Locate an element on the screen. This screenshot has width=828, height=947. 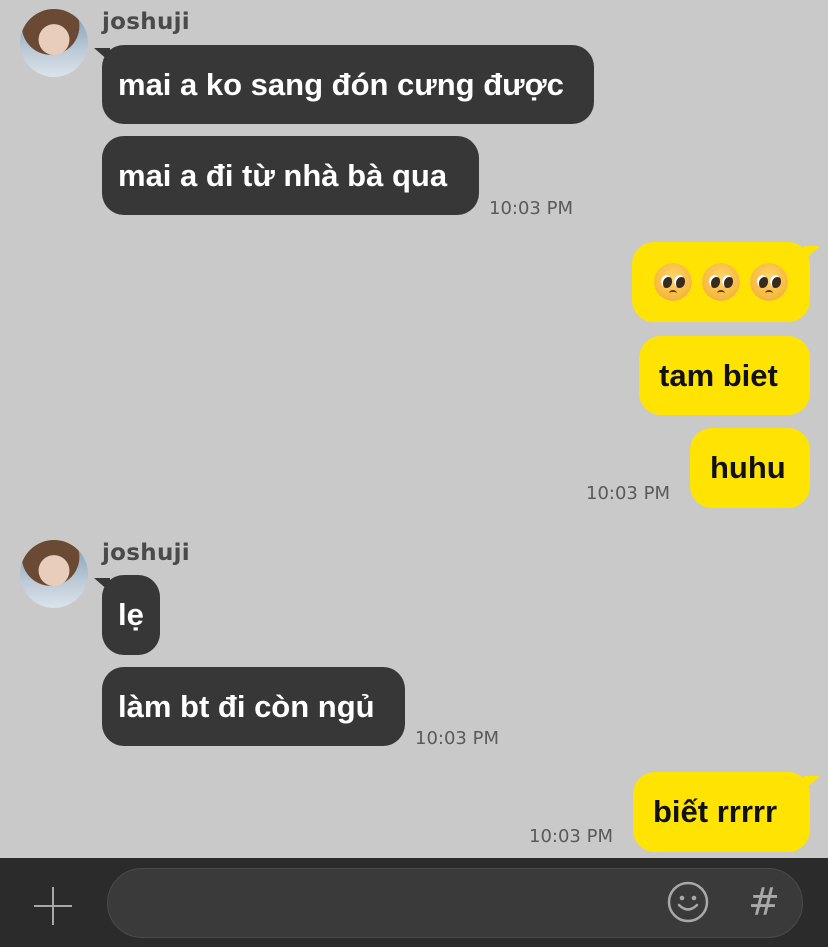
incoming-message: làm bt đi còn ngủ is located at coordinates (253, 706).